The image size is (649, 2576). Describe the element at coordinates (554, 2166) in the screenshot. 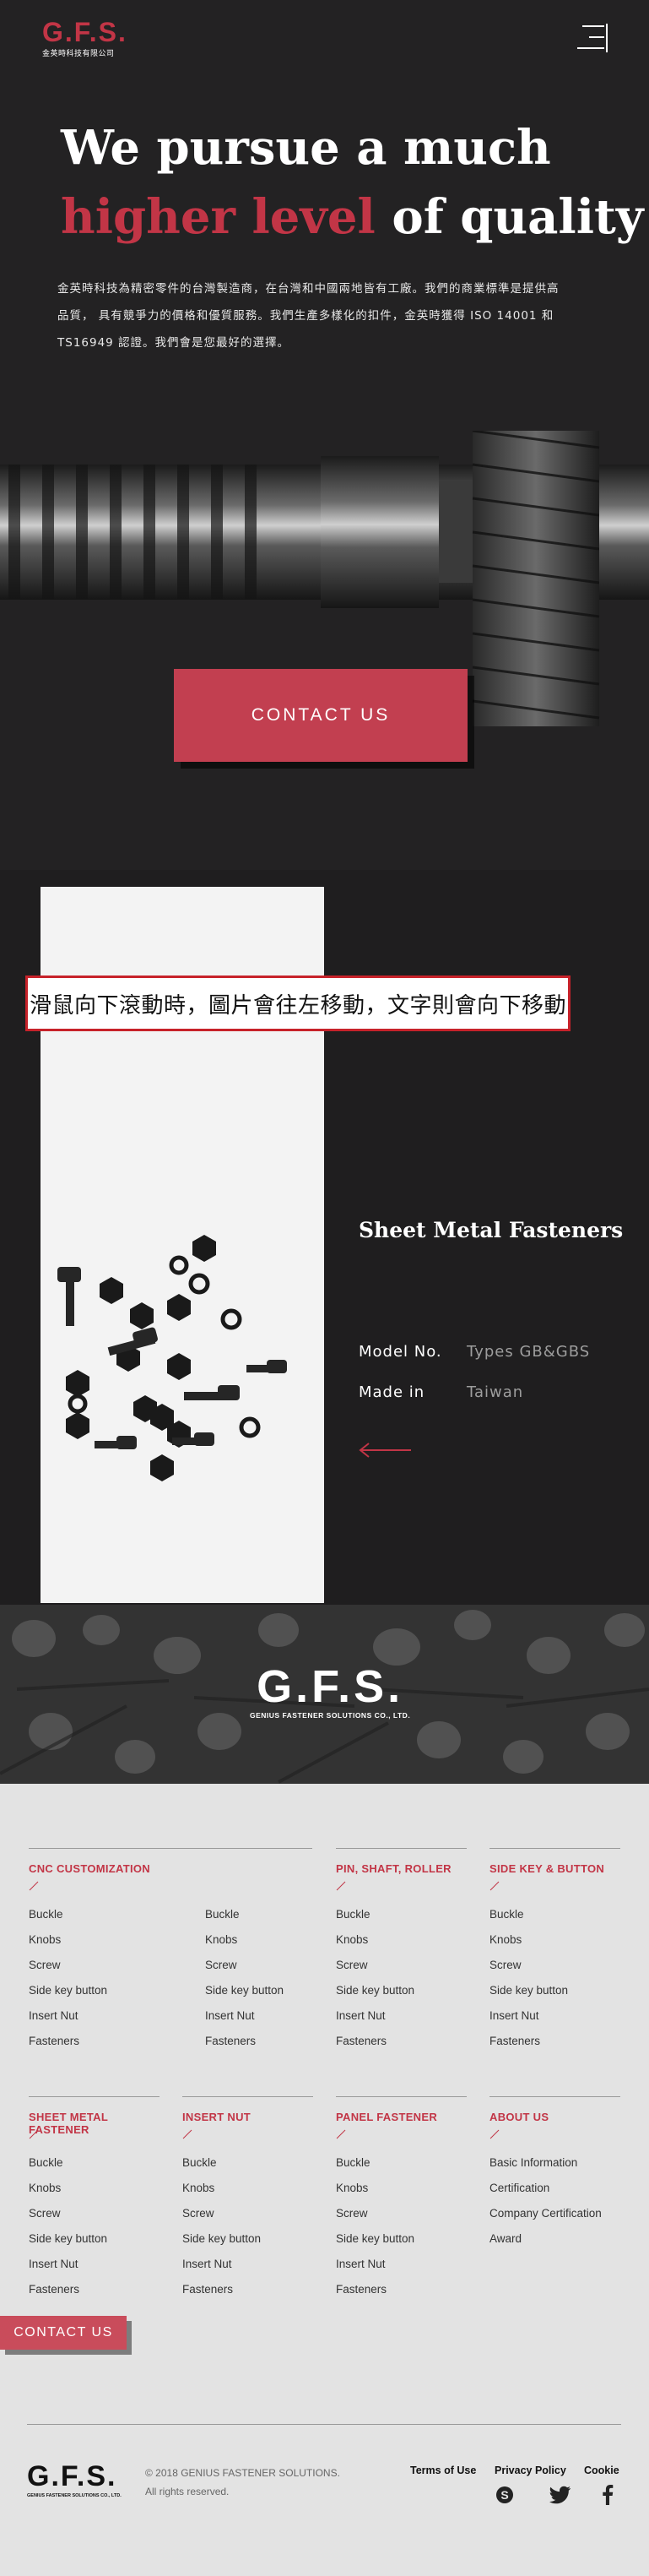

I see `nav-link: Basic Information` at that location.